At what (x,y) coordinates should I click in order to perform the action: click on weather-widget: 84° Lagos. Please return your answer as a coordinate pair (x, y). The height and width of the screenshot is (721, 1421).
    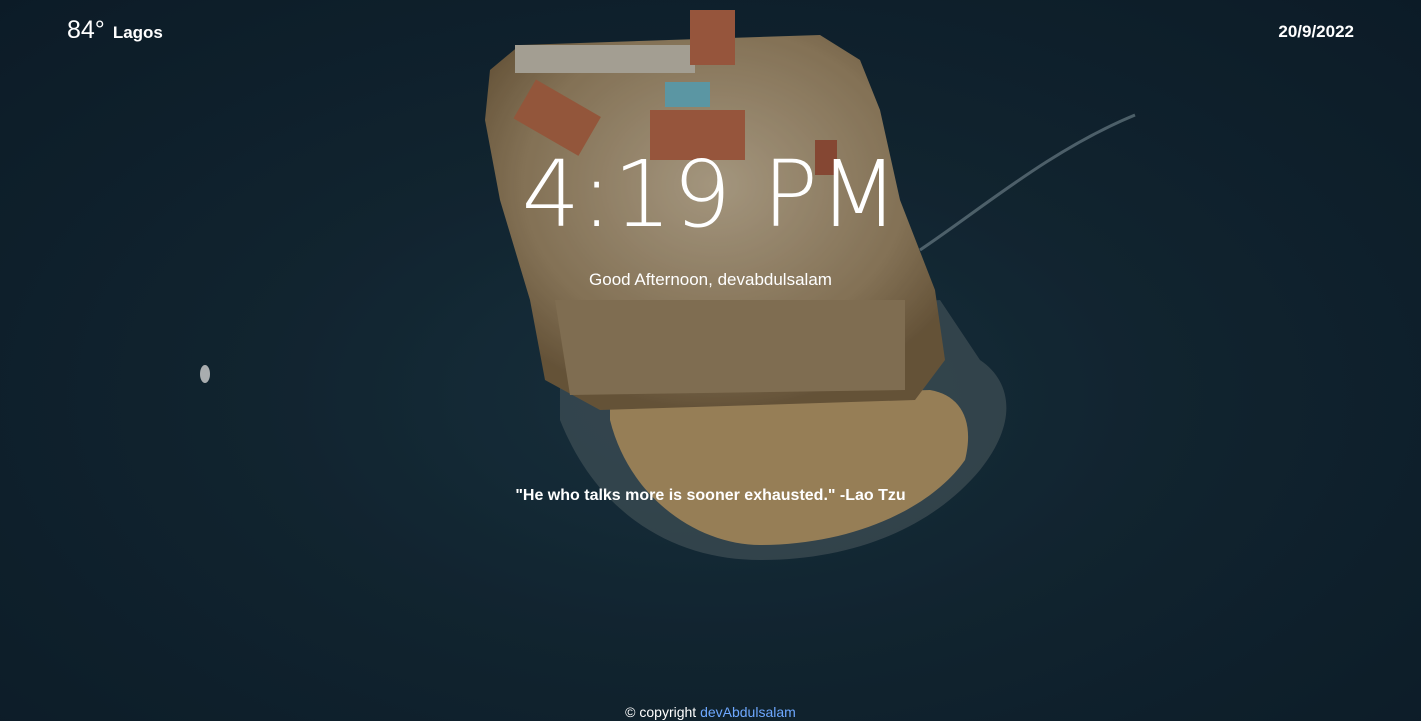
    Looking at the image, I should click on (115, 30).